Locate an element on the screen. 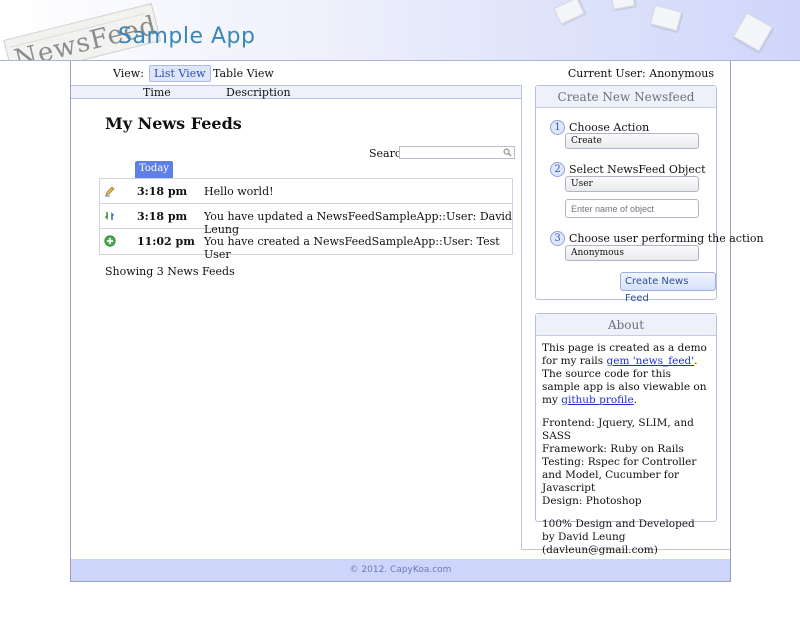 This screenshot has width=800, height=617. update-arrows-icon is located at coordinates (109, 216).